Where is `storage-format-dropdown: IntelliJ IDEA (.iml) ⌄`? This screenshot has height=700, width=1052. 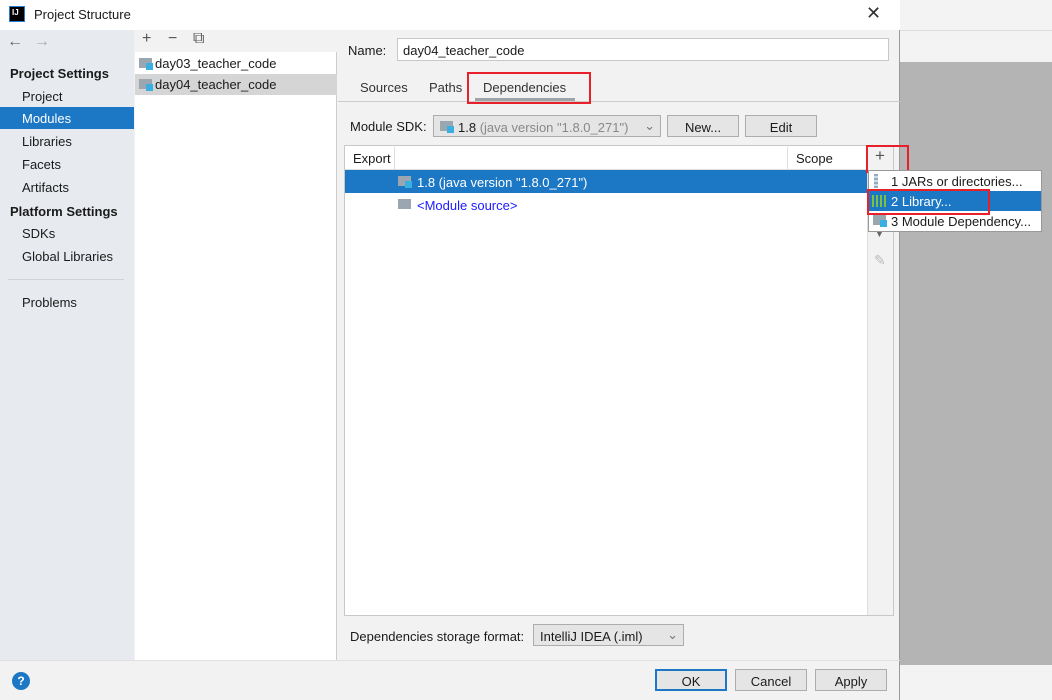 storage-format-dropdown: IntelliJ IDEA (.iml) ⌄ is located at coordinates (608, 635).